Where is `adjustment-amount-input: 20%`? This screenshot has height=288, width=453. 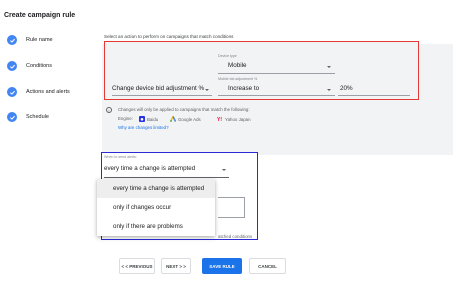
adjustment-amount-input: 20% is located at coordinates (346, 88).